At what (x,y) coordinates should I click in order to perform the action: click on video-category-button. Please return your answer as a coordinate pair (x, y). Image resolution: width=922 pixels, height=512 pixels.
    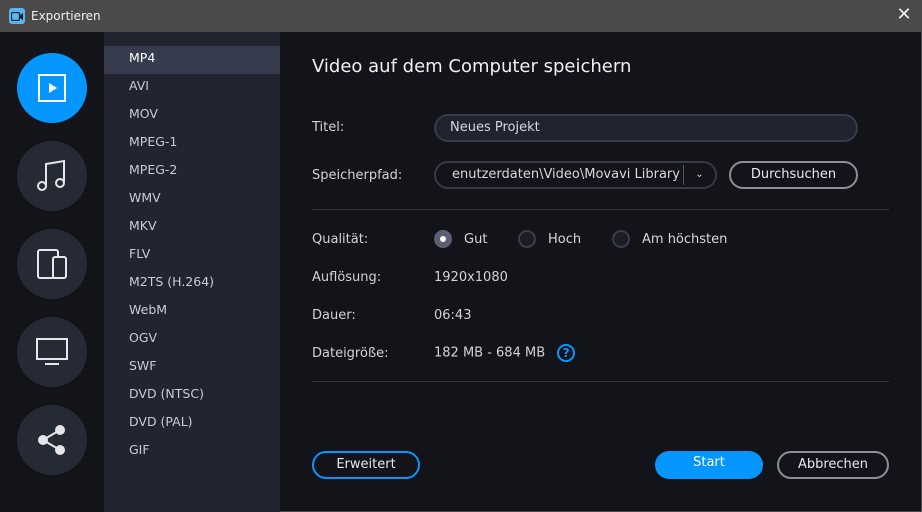
    Looking at the image, I should click on (52, 88).